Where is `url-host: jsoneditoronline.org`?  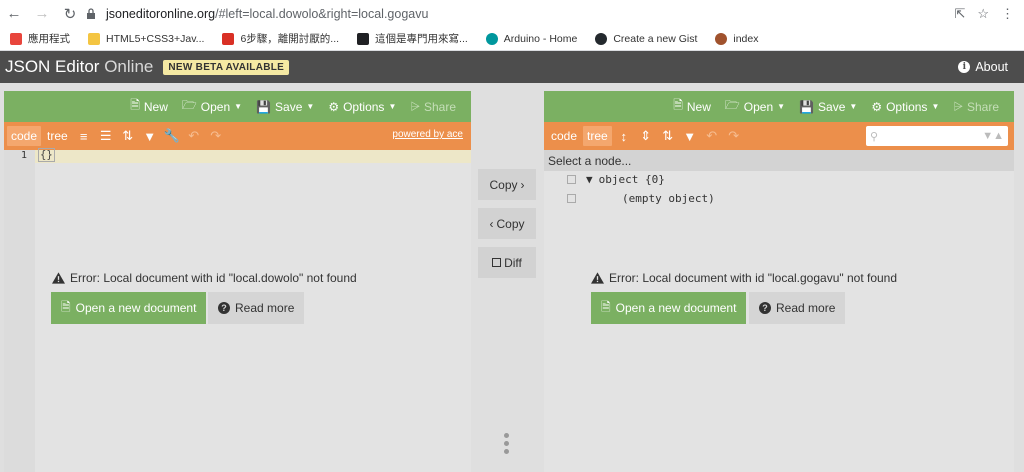 url-host: jsoneditoronline.org is located at coordinates (161, 13).